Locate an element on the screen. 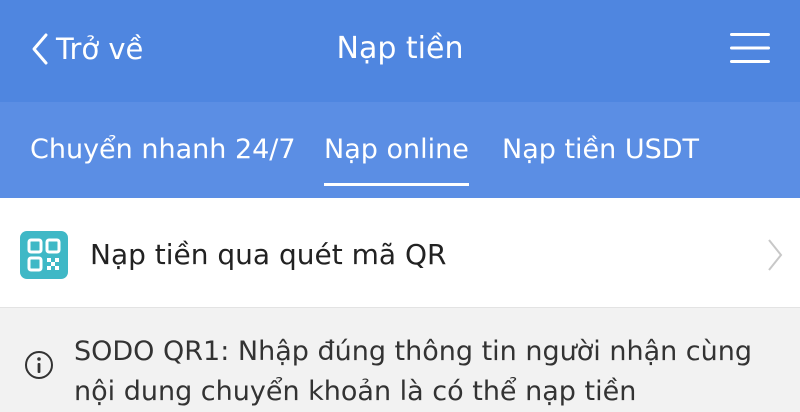 This screenshot has height=412, width=800. hamburger-menu-icon is located at coordinates (750, 48).